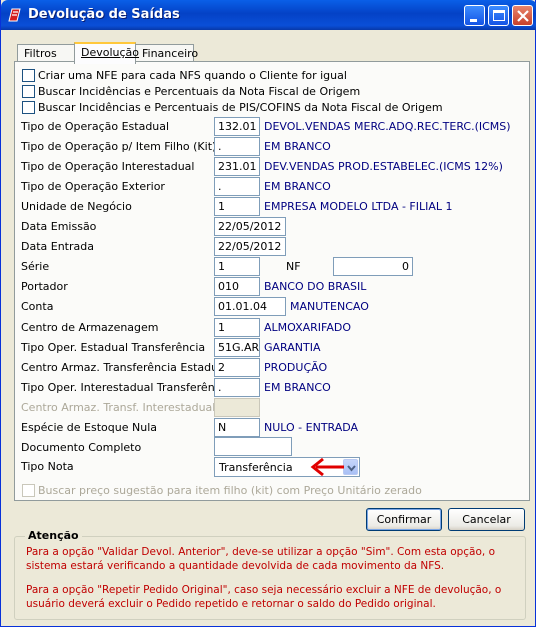 This screenshot has width=536, height=627. I want to click on tipo-op-item-filho-desc: EM BRANCO, so click(297, 146).